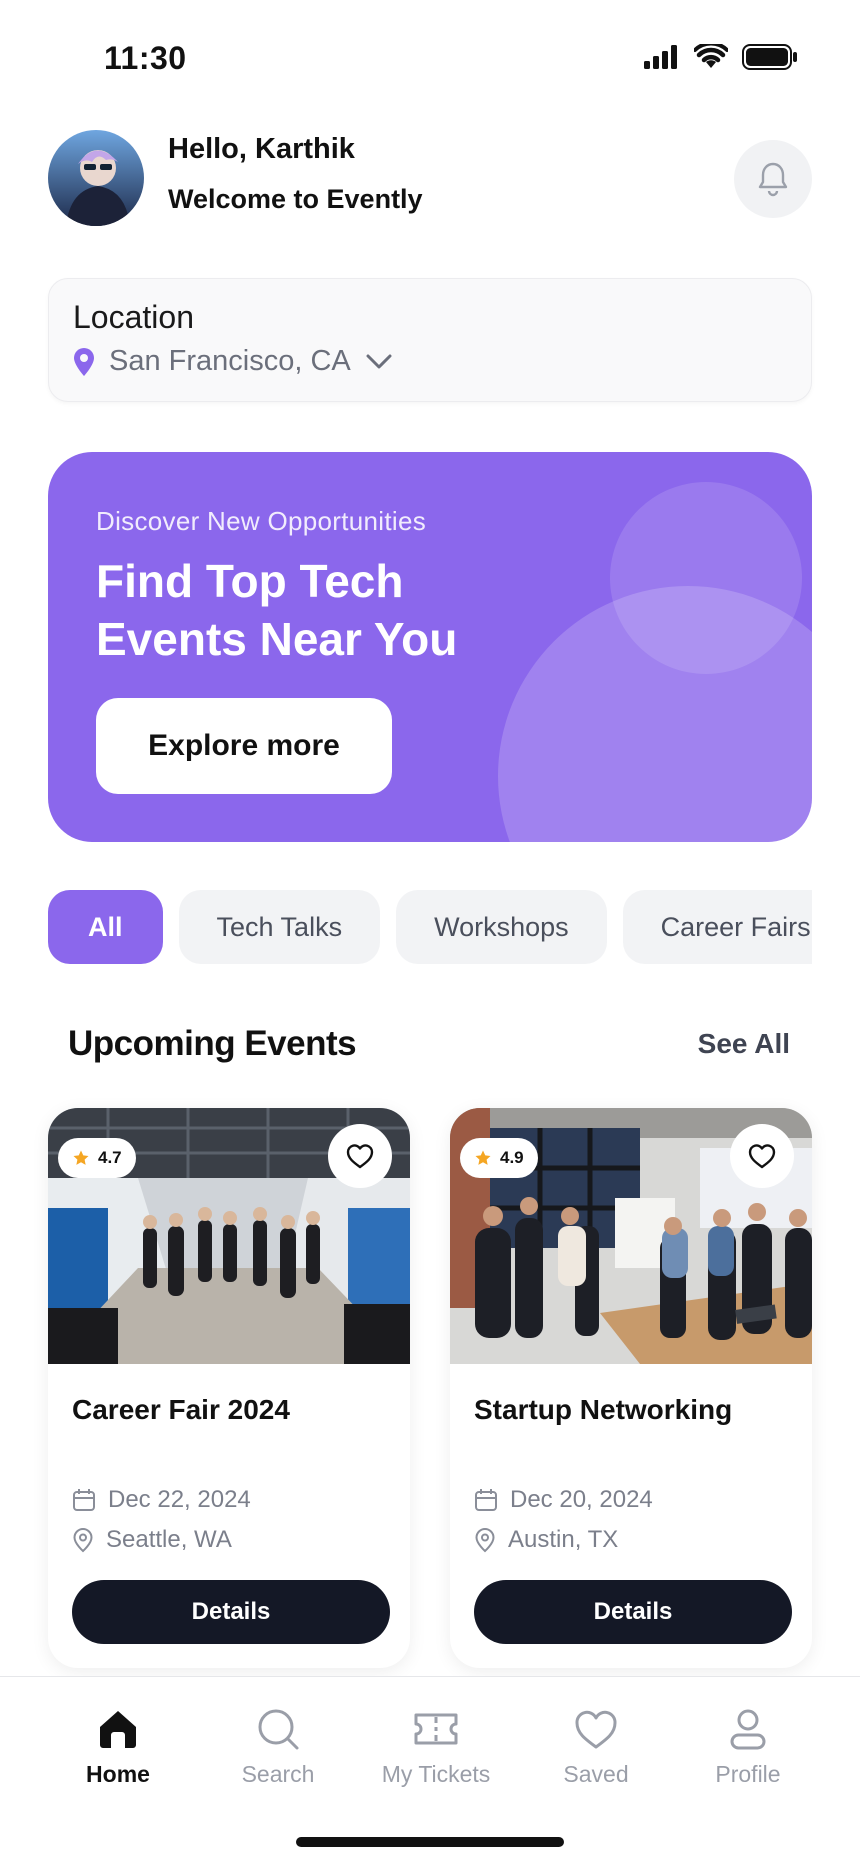  What do you see at coordinates (105, 927) in the screenshot?
I see `category-chip-all: All` at bounding box center [105, 927].